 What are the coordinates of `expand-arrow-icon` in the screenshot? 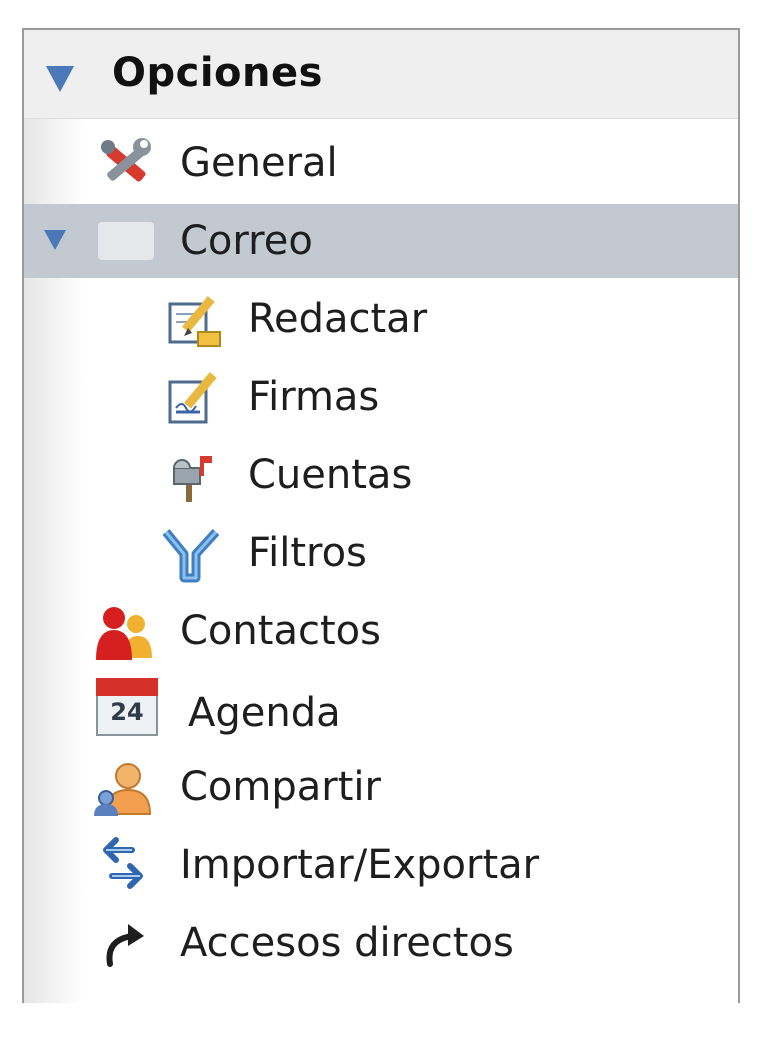 It's located at (55, 240).